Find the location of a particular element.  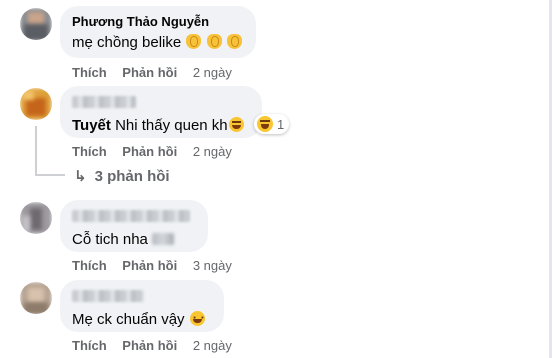

comment-author: Phương Thảo Nguyễn is located at coordinates (158, 22).